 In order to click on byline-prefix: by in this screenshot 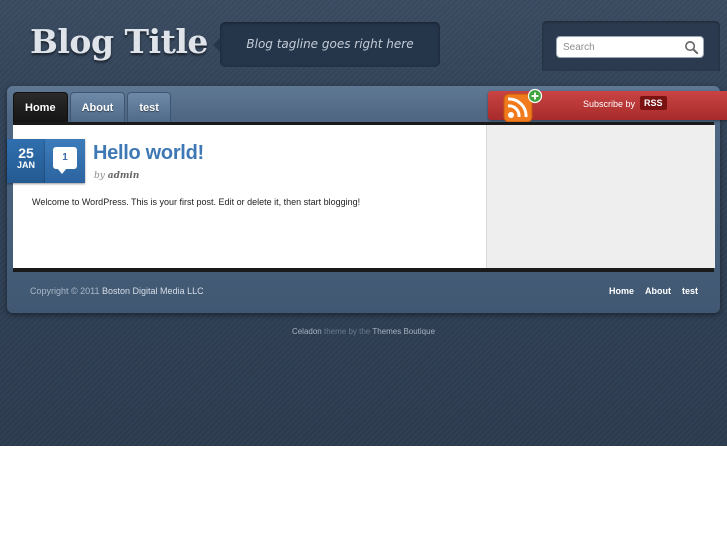, I will do `click(99, 176)`.